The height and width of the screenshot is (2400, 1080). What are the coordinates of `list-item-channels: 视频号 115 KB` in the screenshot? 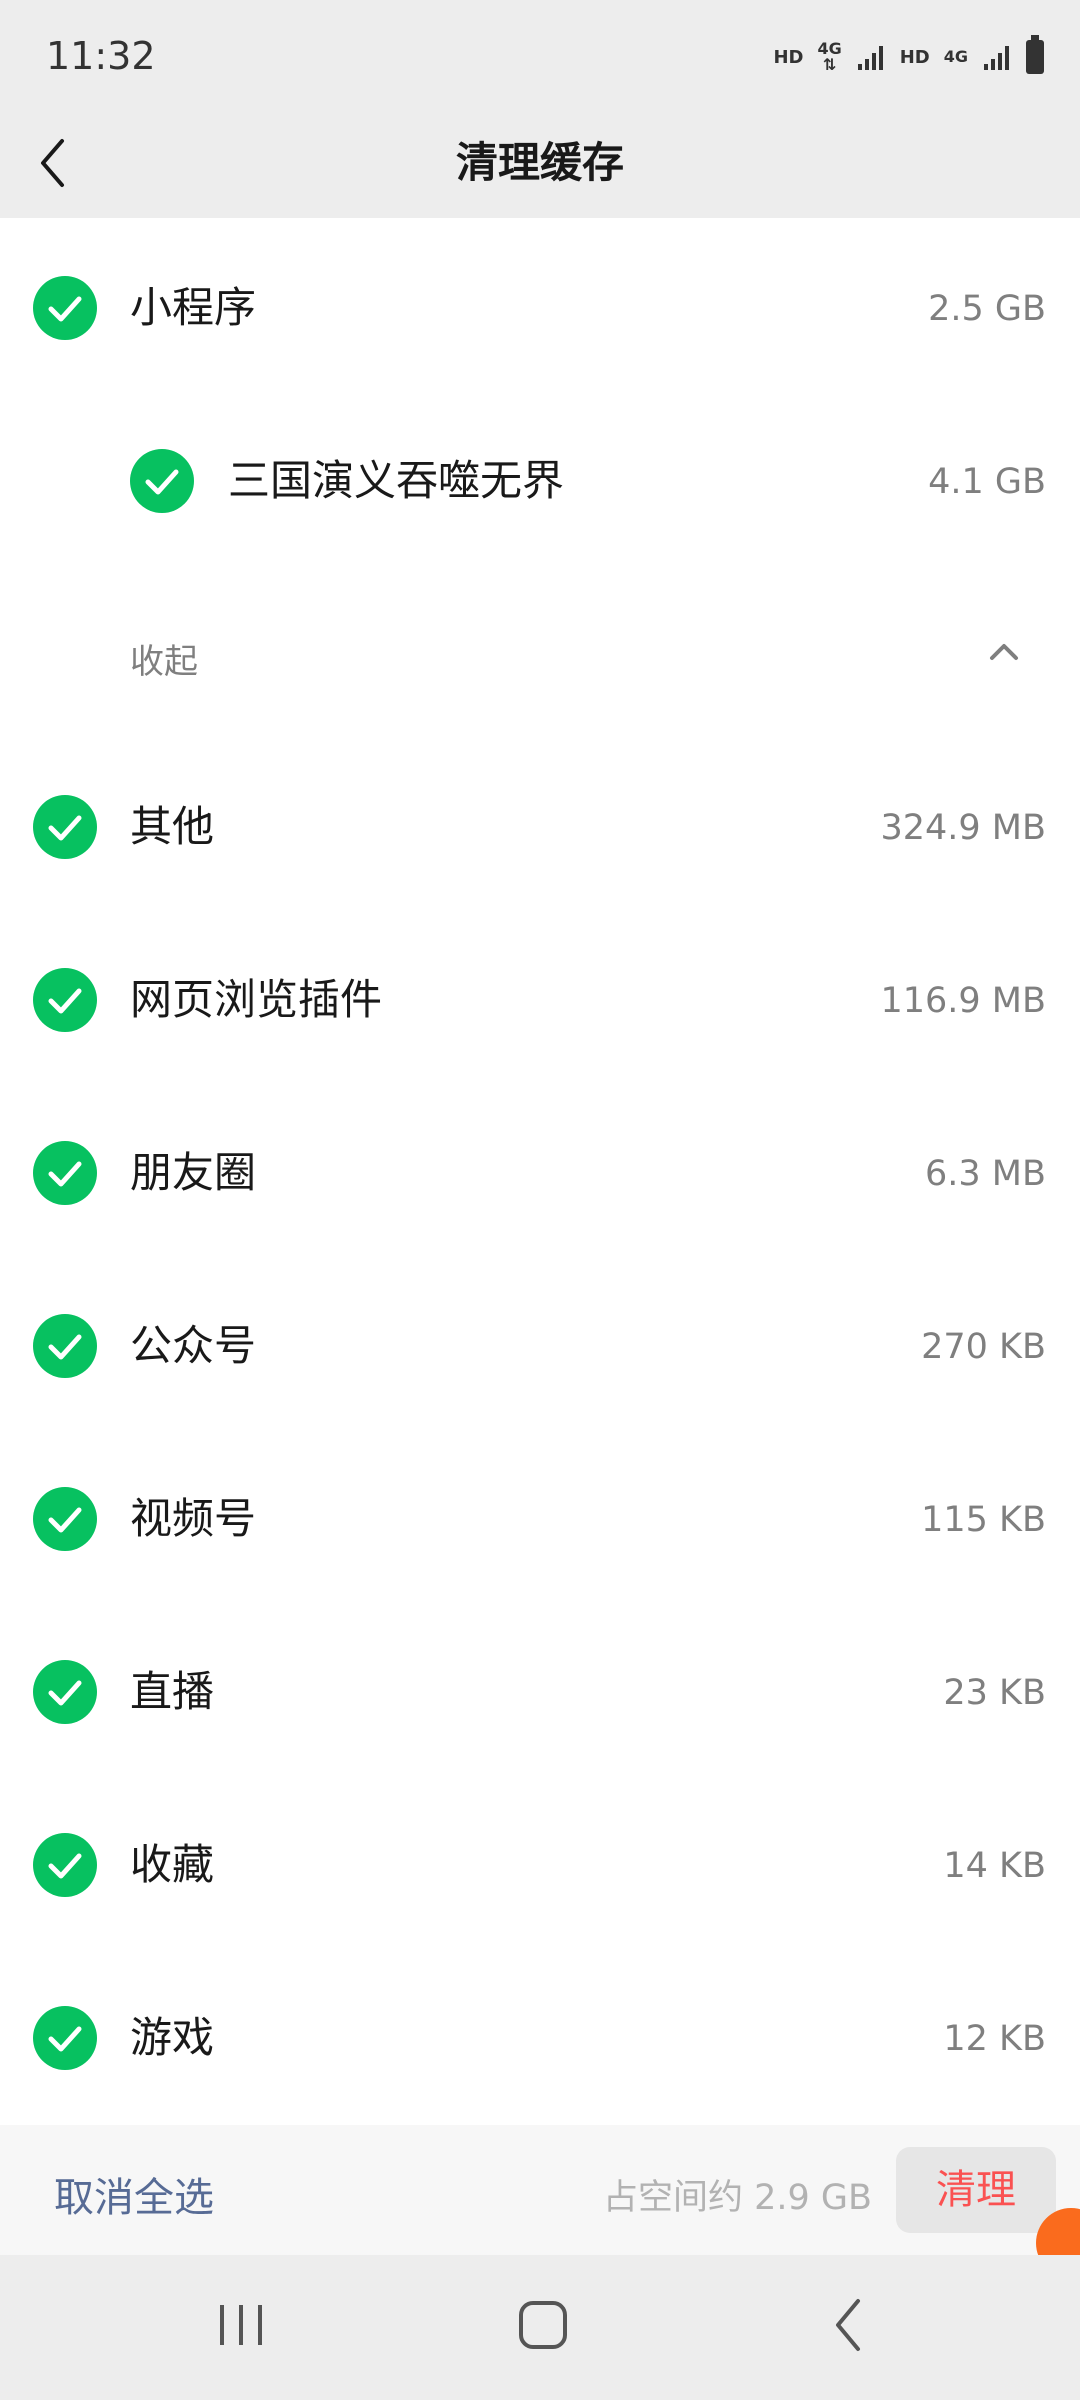 It's located at (540, 1519).